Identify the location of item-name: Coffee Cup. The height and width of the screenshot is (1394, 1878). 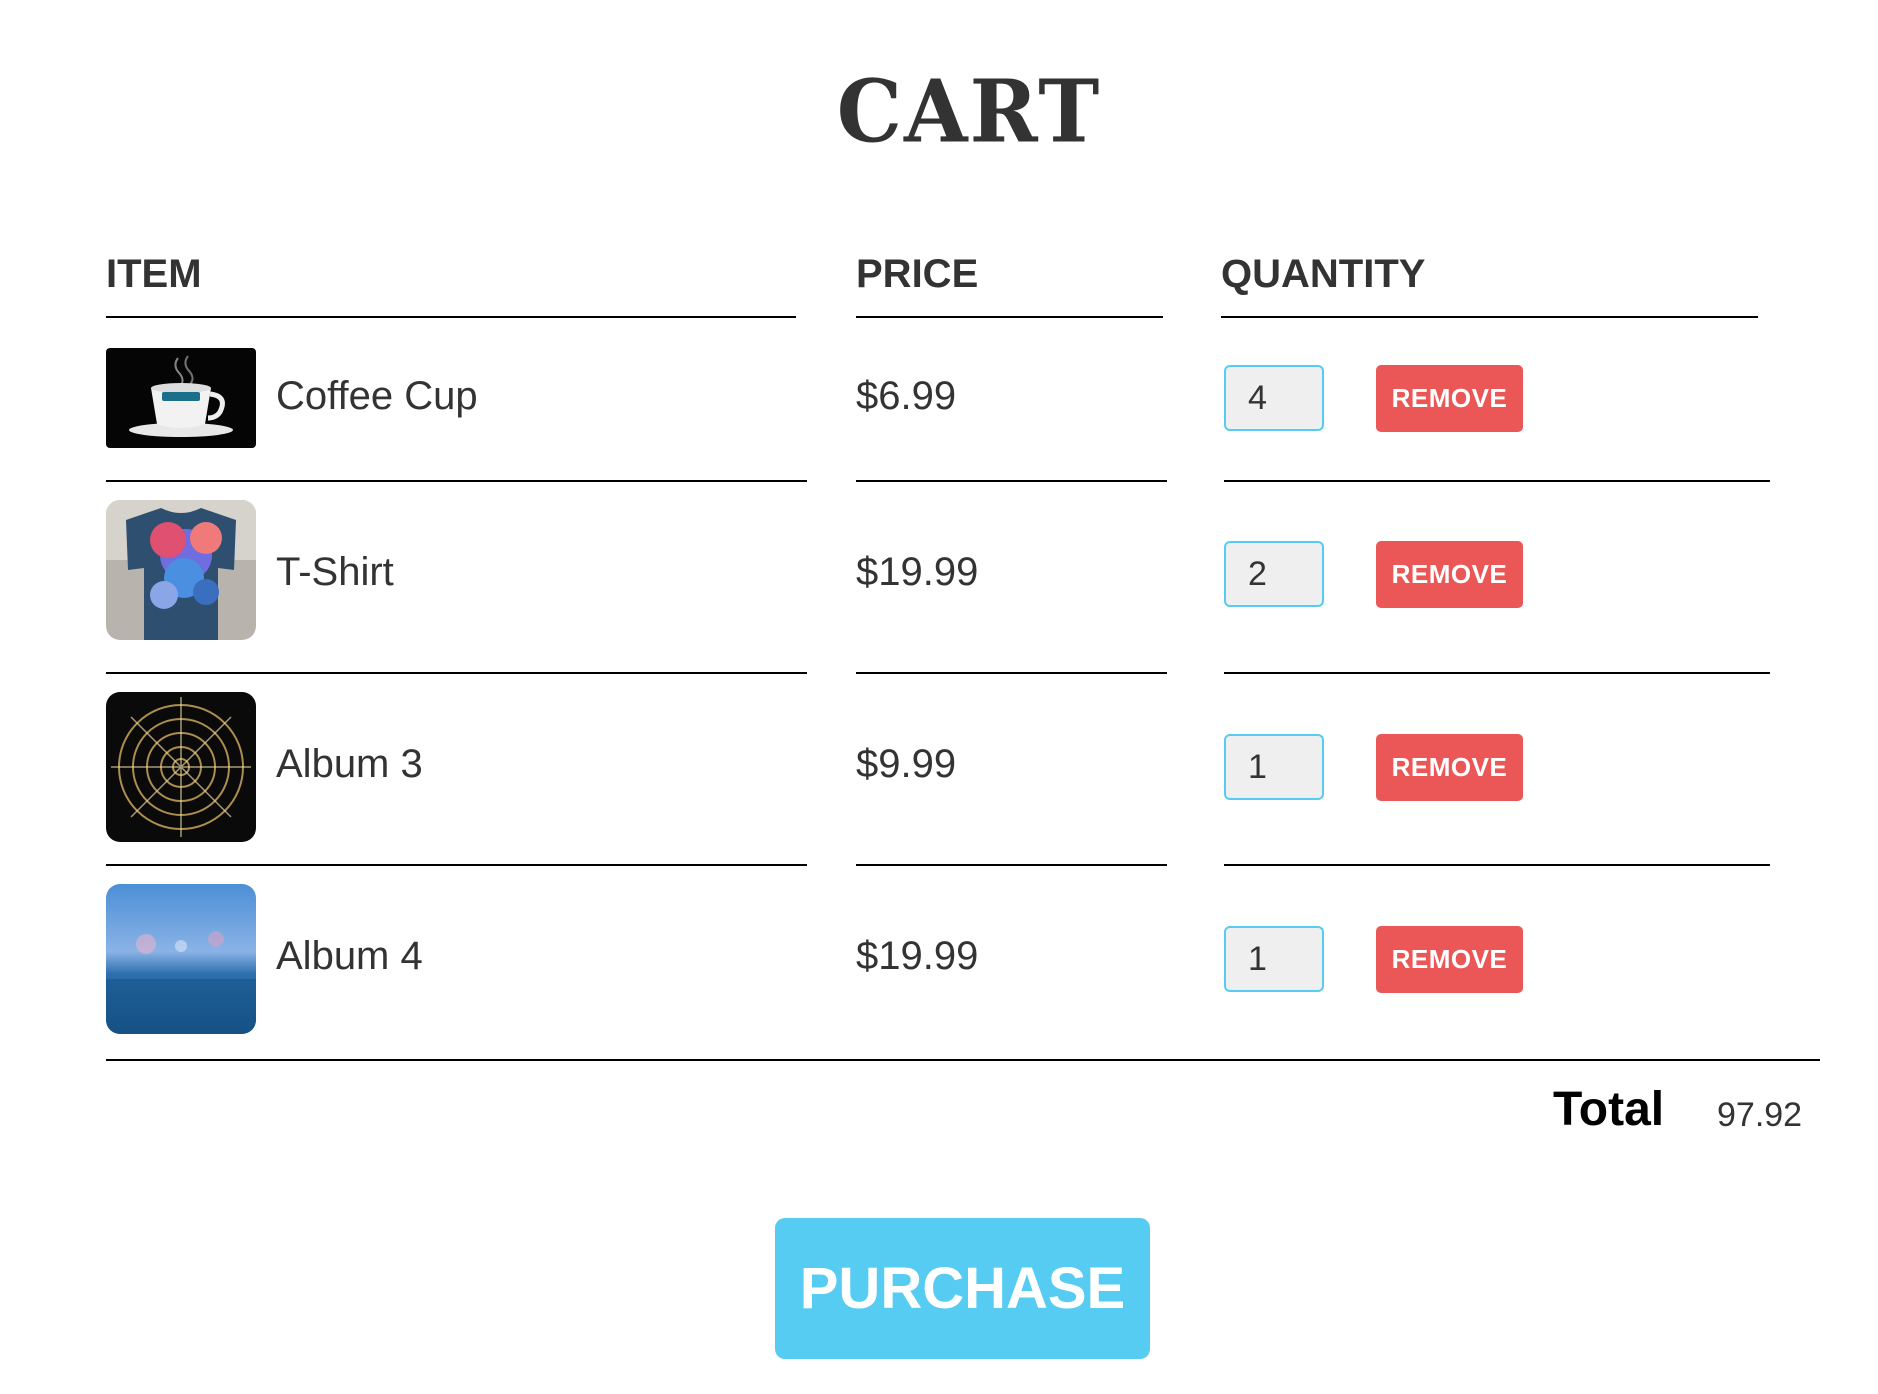
(377, 396).